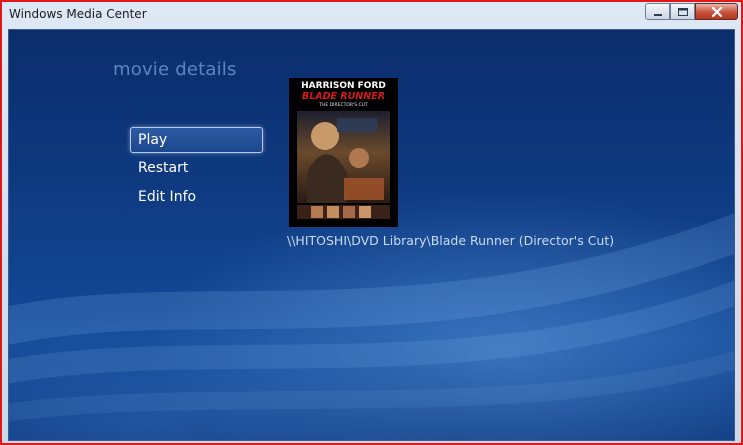  Describe the element at coordinates (343, 105) in the screenshot. I see `poster-edition: THE DIRECTOR'S CUT` at that location.